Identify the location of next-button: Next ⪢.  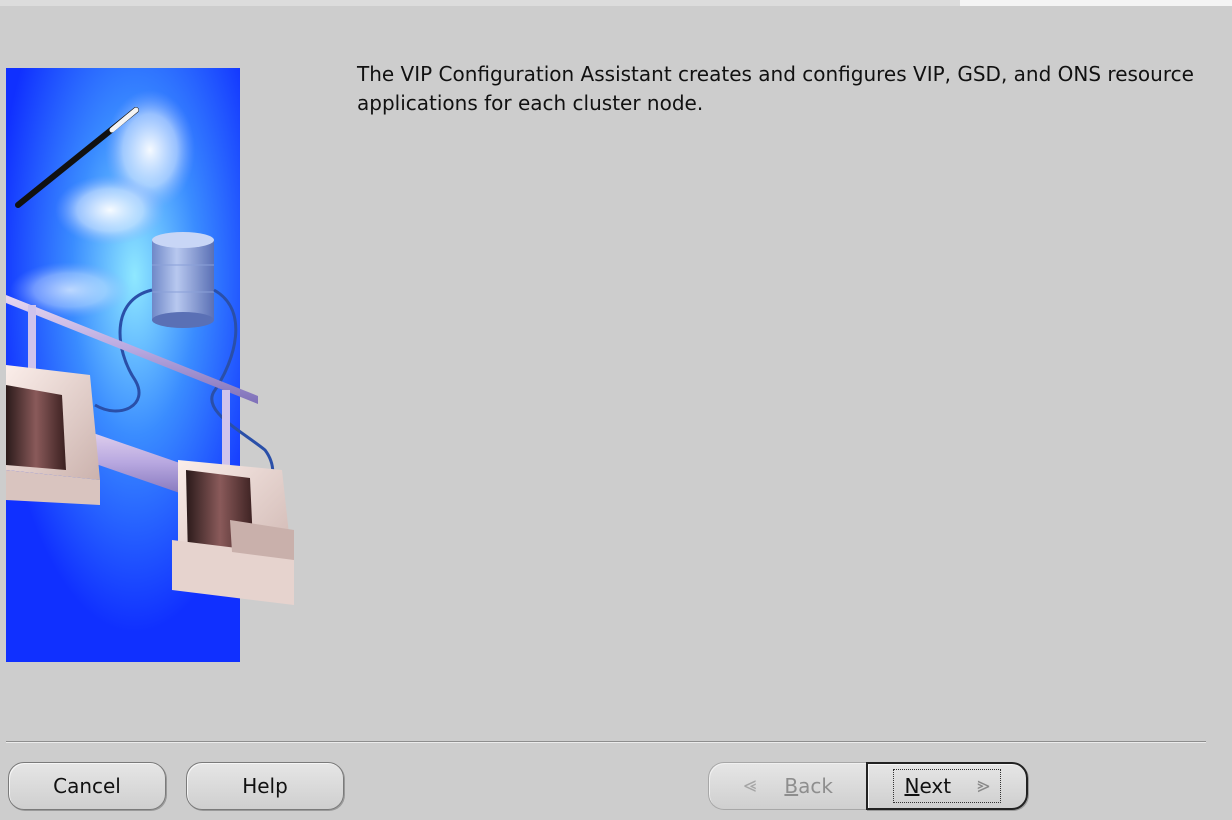
(947, 786).